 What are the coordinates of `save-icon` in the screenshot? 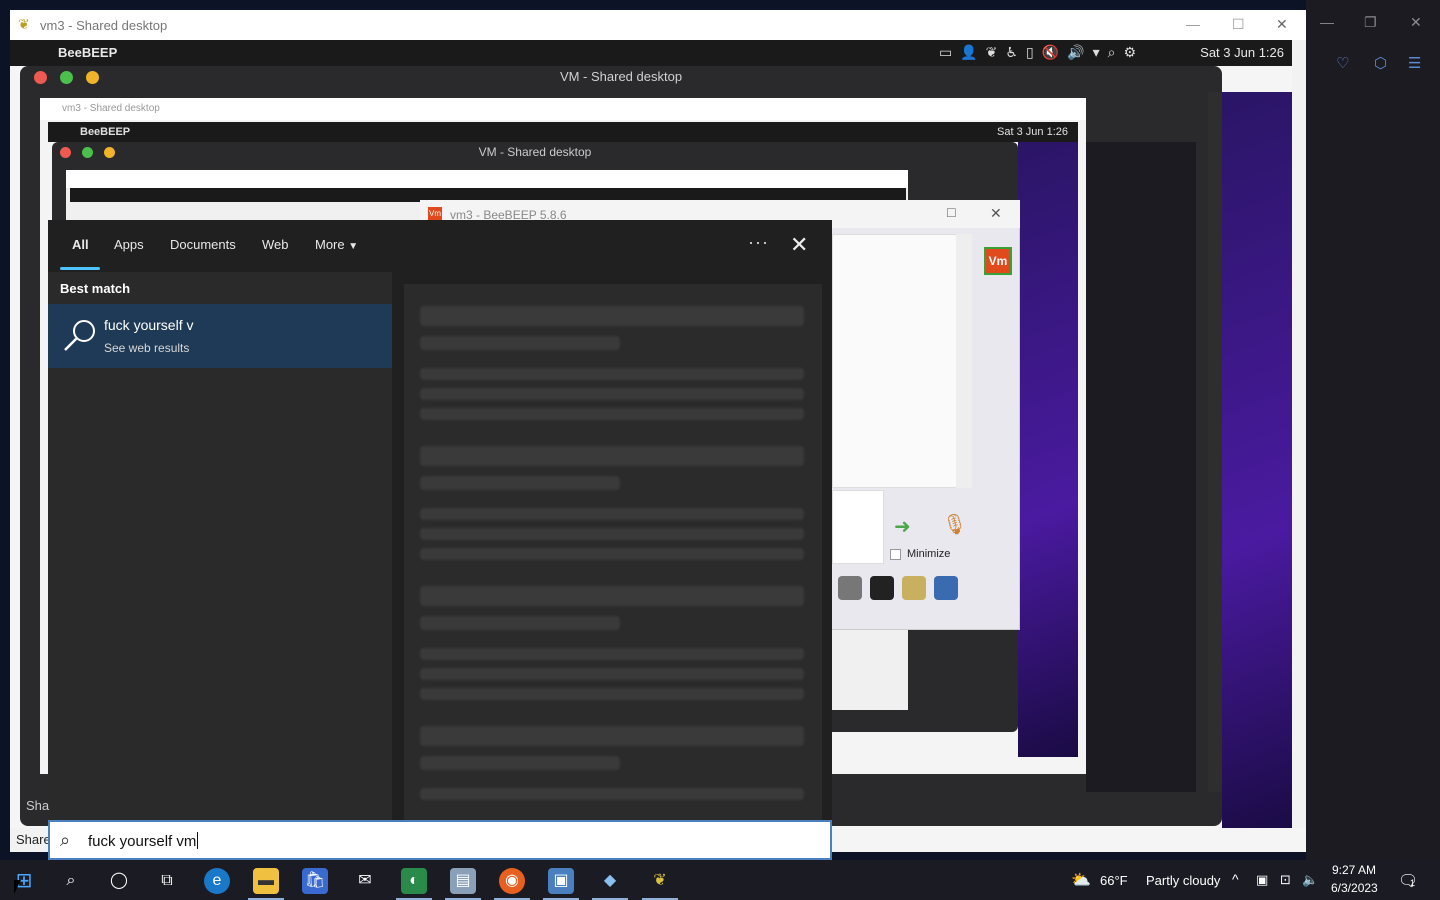 It's located at (946, 588).